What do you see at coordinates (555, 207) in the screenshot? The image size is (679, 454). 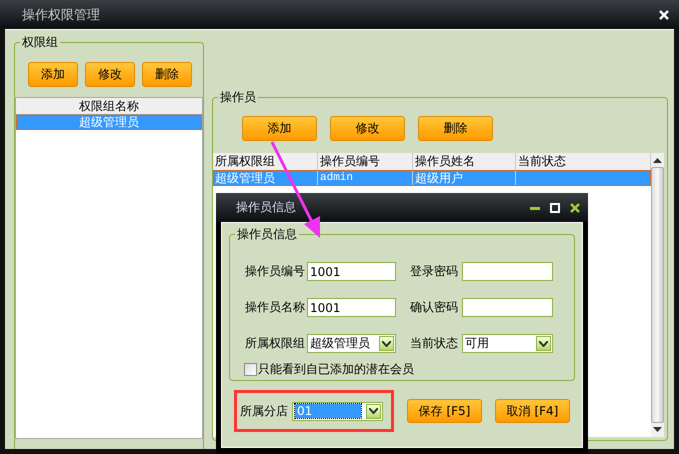 I see `maximize-icon` at bounding box center [555, 207].